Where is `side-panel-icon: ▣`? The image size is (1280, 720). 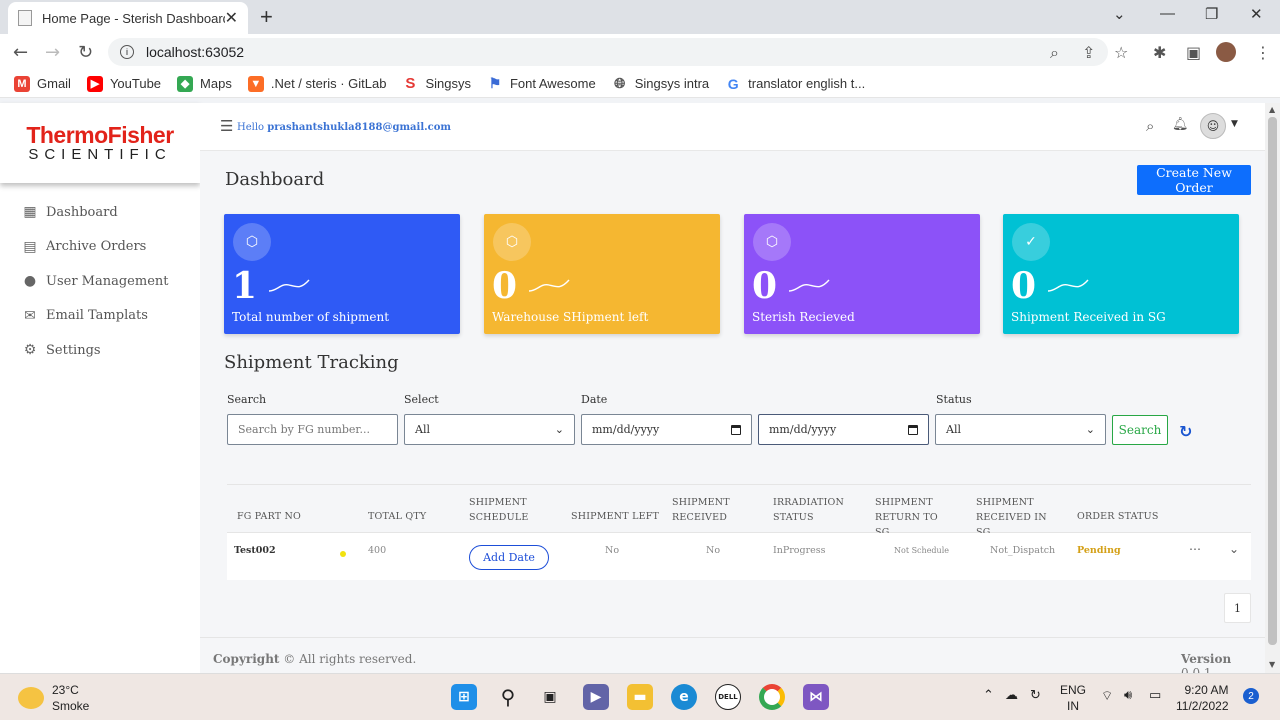 side-panel-icon: ▣ is located at coordinates (1193, 52).